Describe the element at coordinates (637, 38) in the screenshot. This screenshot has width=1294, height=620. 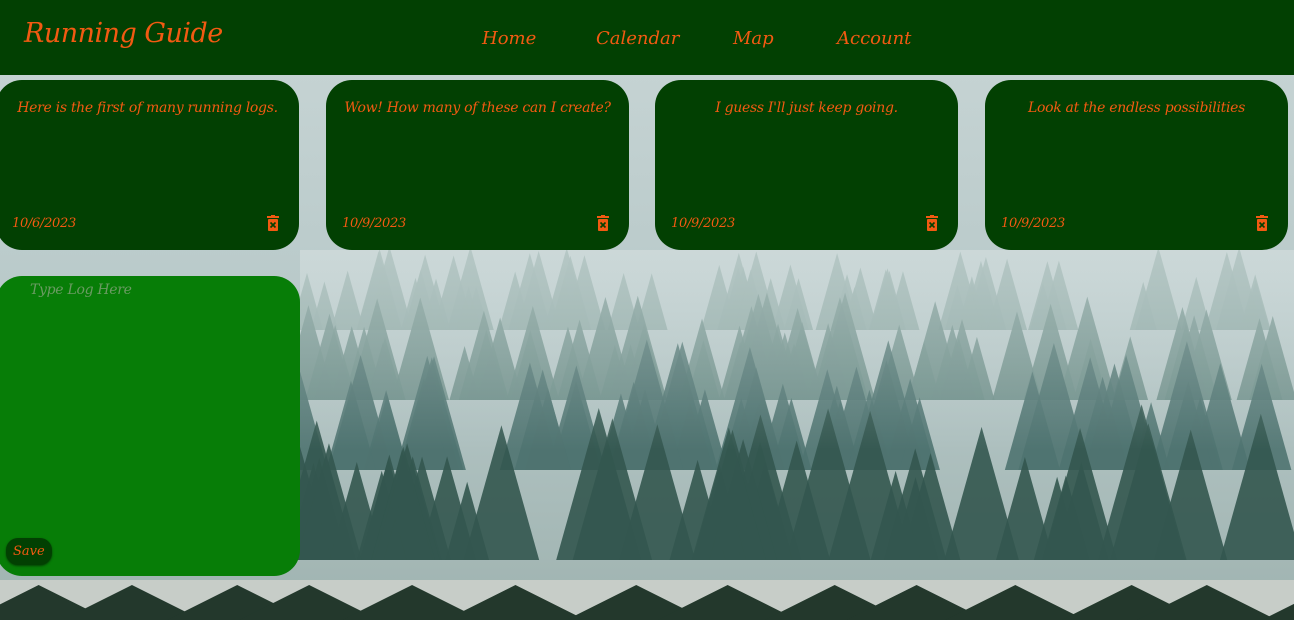
I see `nav-calendar-link: Calendar` at that location.